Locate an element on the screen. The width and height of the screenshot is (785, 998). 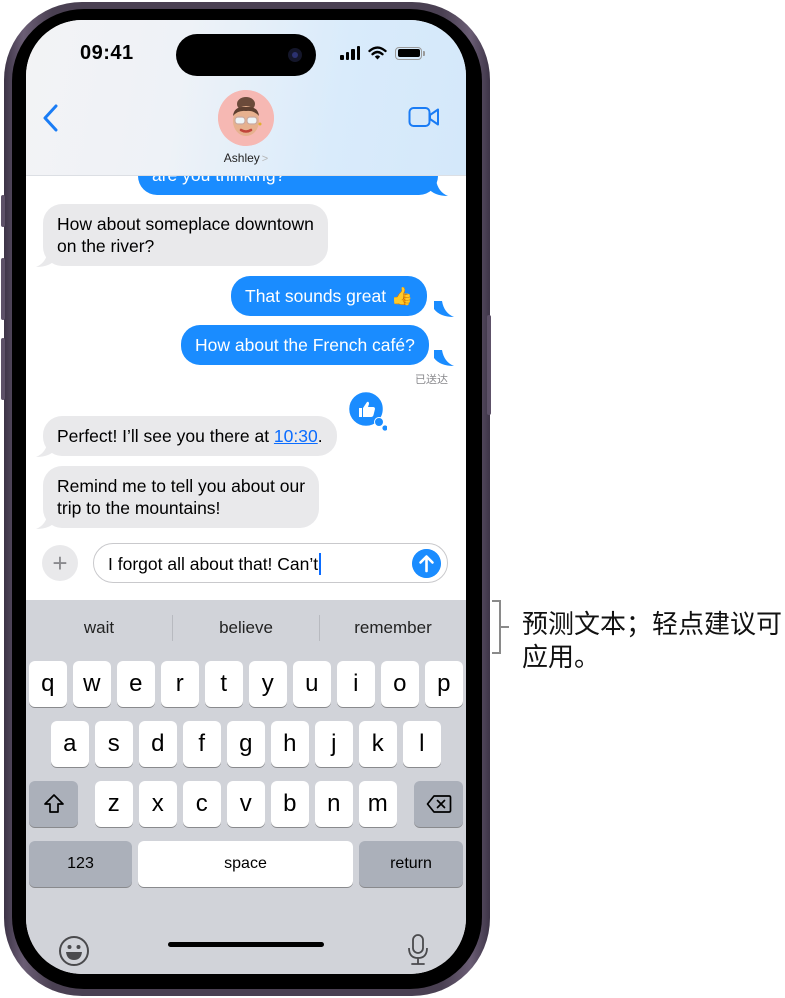
home-indicator is located at coordinates (246, 944).